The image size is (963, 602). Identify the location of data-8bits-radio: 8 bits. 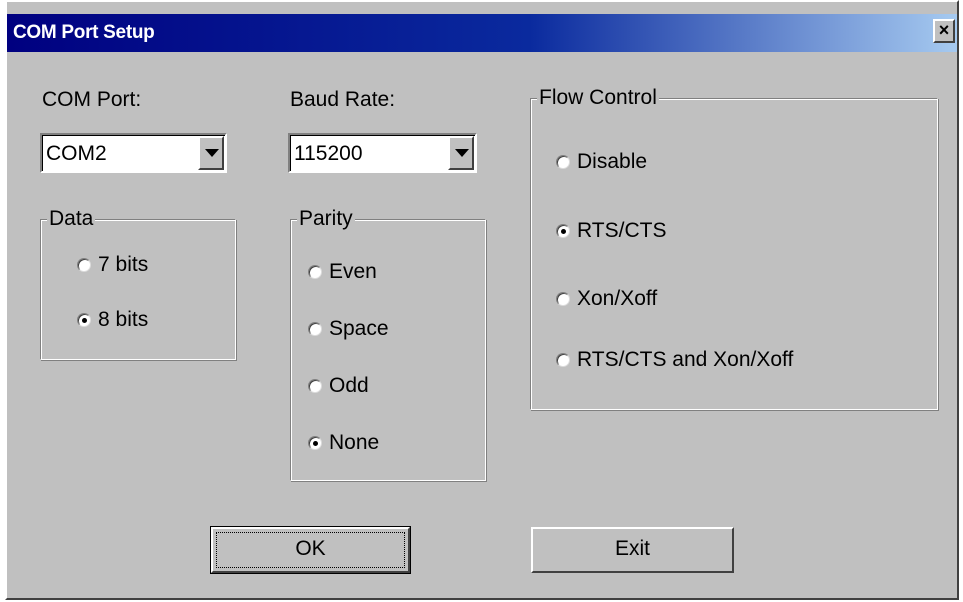
(112, 320).